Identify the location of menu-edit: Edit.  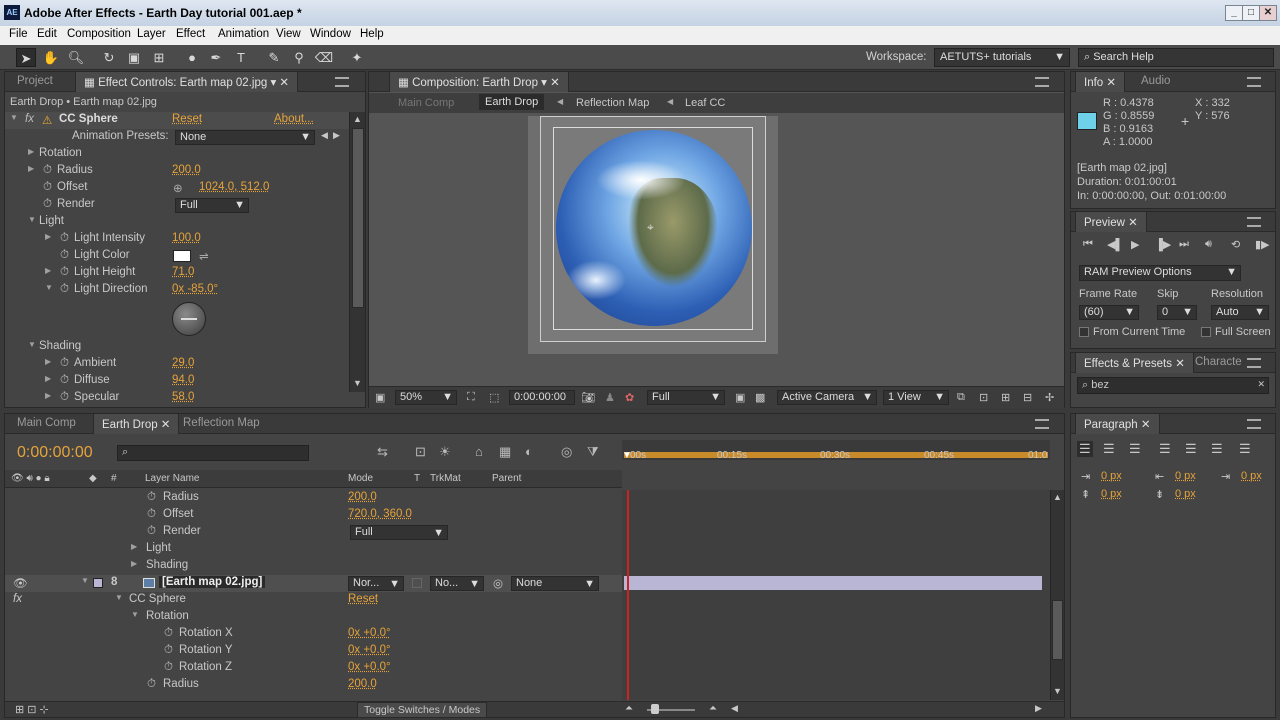
(47, 34).